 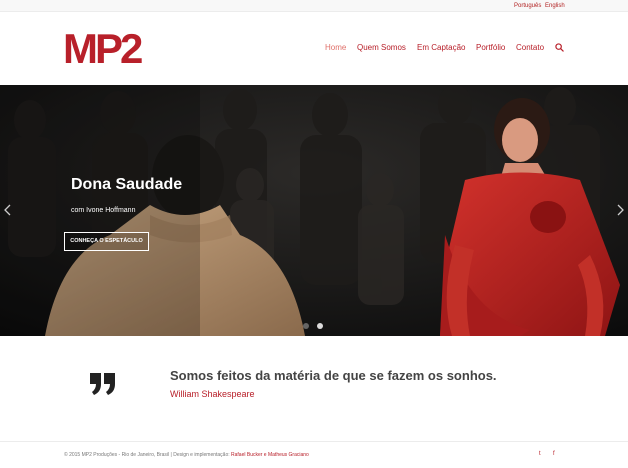 What do you see at coordinates (8, 210) in the screenshot?
I see `chevron-left-icon` at bounding box center [8, 210].